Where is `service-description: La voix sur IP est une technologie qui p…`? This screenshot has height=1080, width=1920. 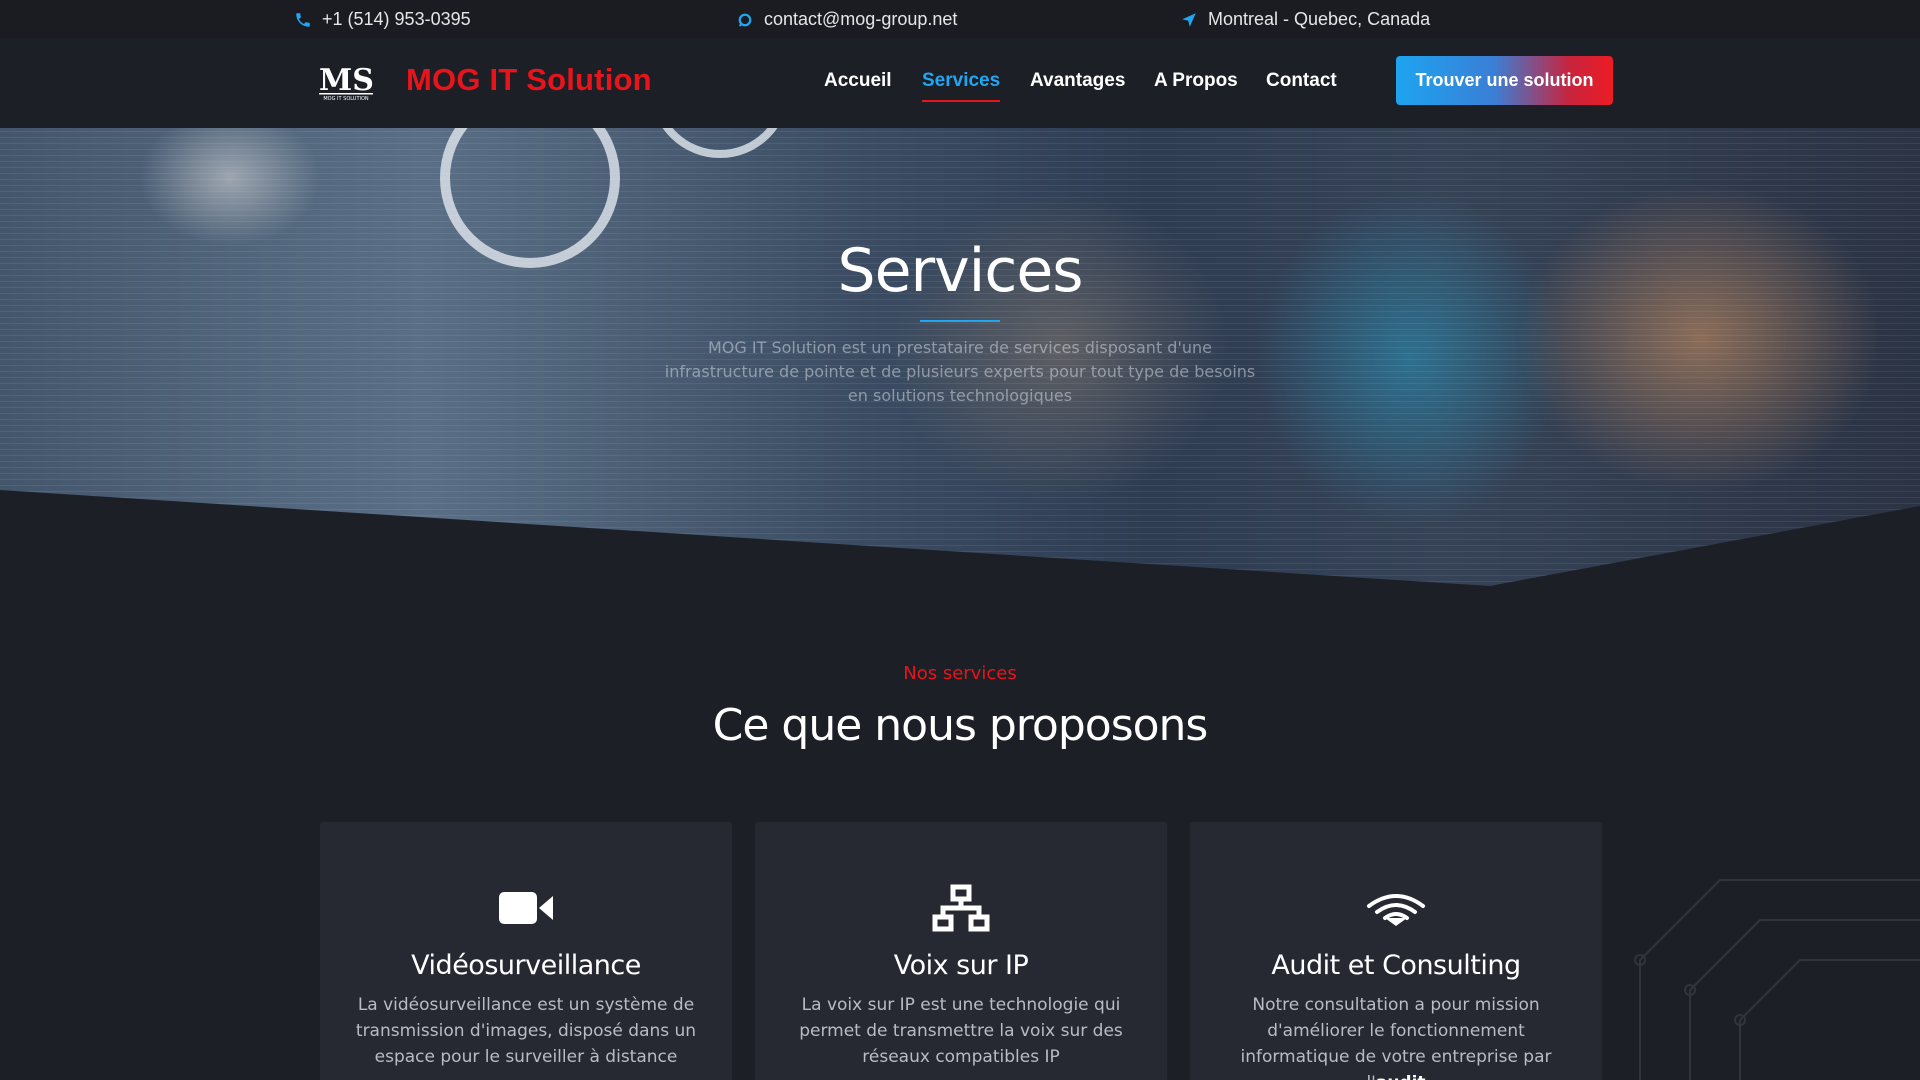 service-description: La voix sur IP est une technologie qui p… is located at coordinates (961, 1031).